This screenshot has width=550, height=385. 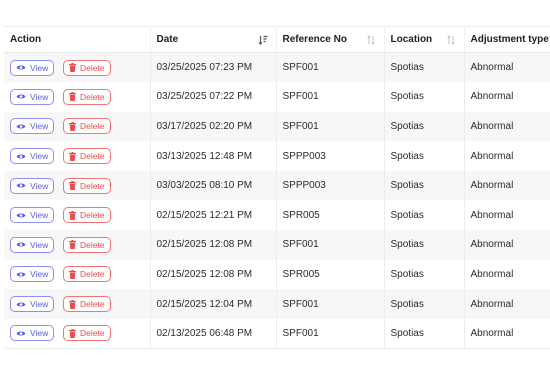 What do you see at coordinates (213, 156) in the screenshot?
I see `date-cell: 03/13/2025 12:48 PM` at bounding box center [213, 156].